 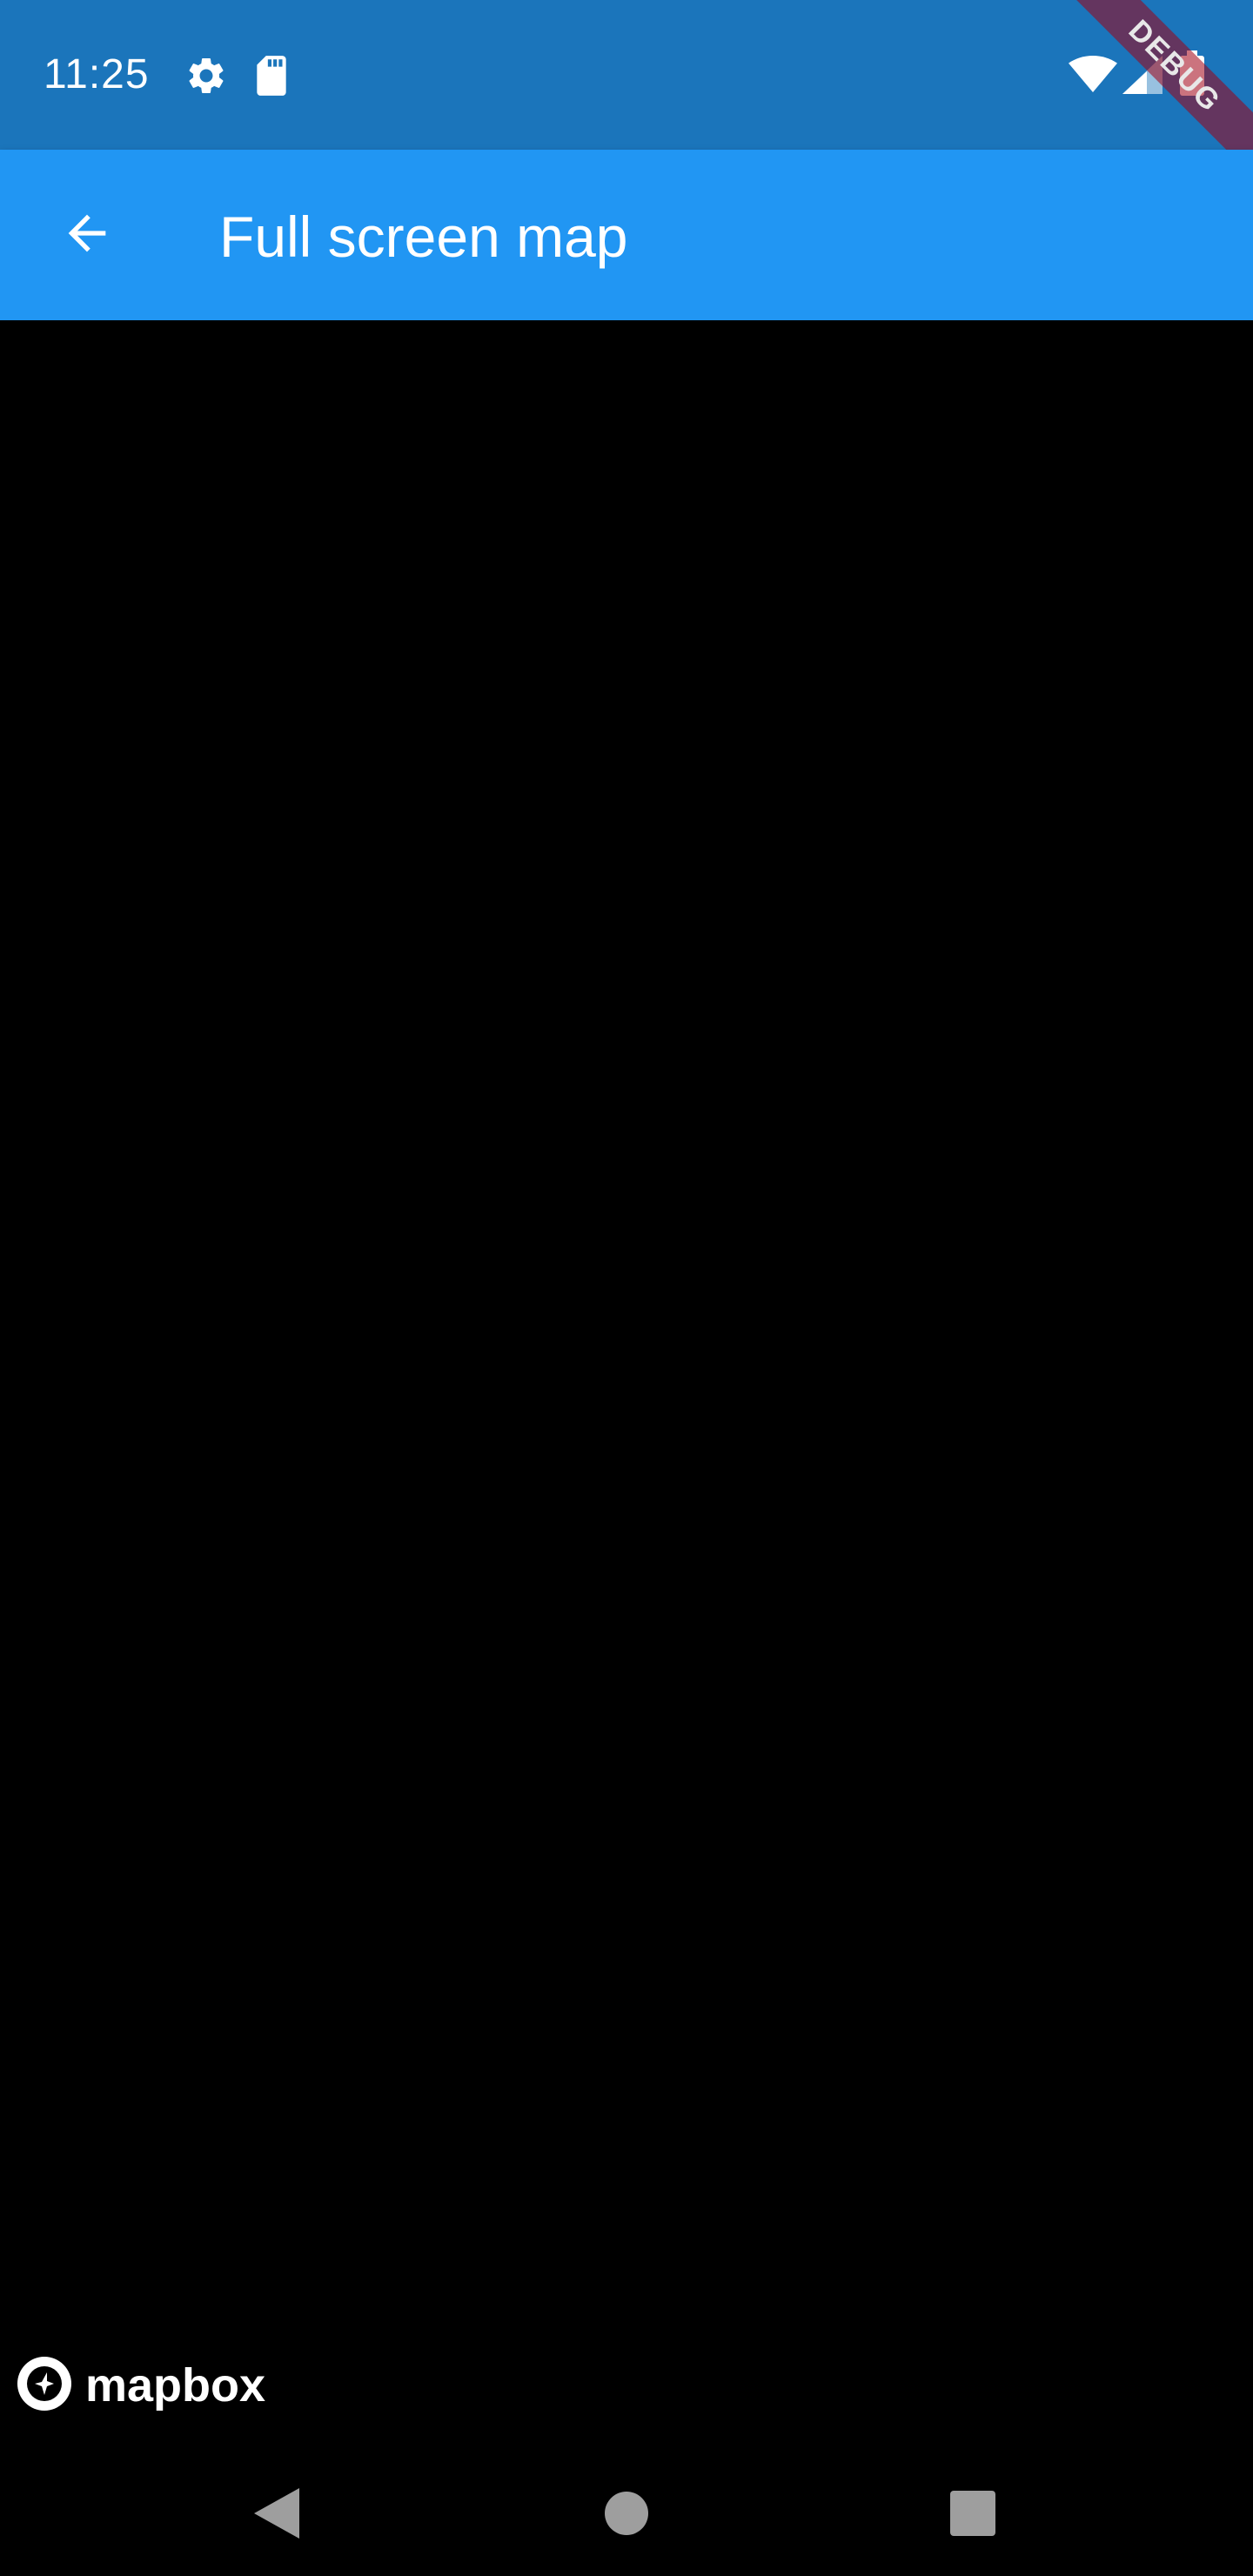 I want to click on app-bar: Full screen map, so click(x=626, y=235).